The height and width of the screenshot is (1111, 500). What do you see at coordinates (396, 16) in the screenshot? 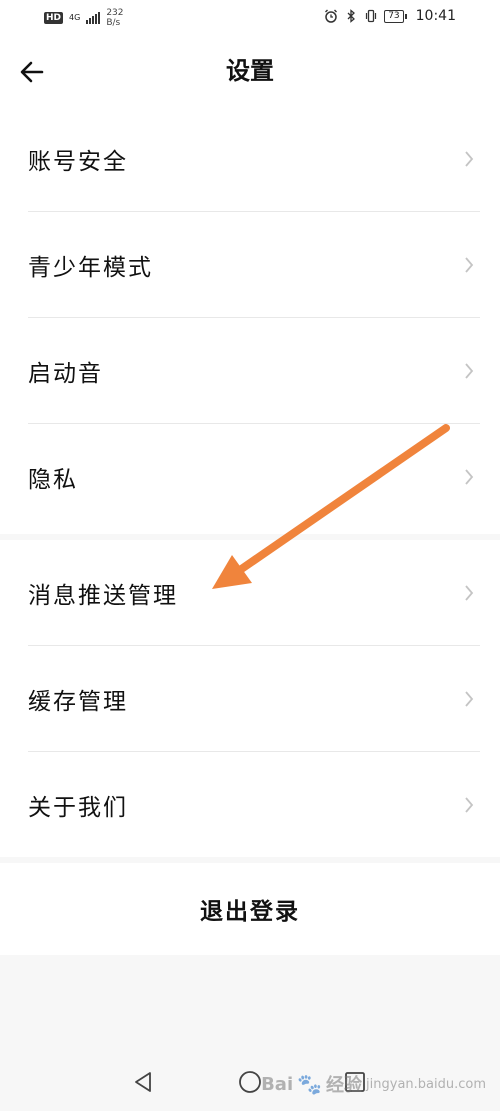
I see `battery-icon: 73` at bounding box center [396, 16].